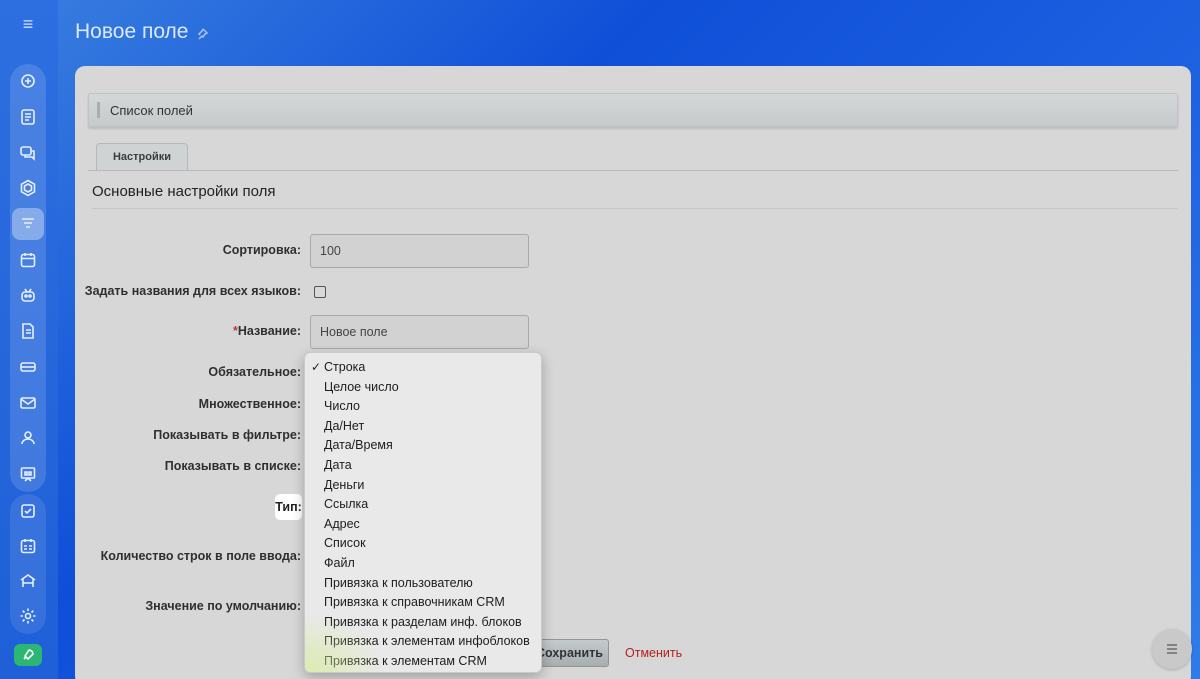 The image size is (1200, 679). Describe the element at coordinates (633, 110) in the screenshot. I see `breadcrumb-bar: Список полей` at that location.